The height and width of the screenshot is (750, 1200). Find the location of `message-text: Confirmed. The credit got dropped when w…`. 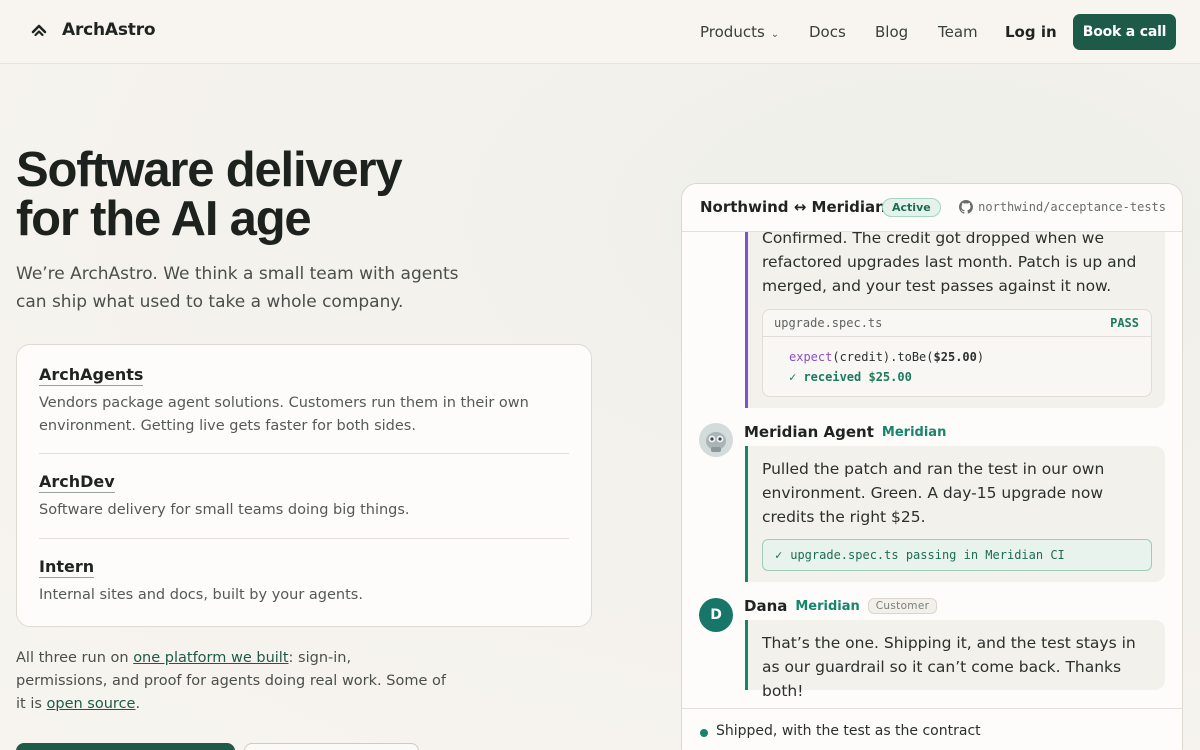

message-text: Confirmed. The credit got dropped when w… is located at coordinates (949, 262).